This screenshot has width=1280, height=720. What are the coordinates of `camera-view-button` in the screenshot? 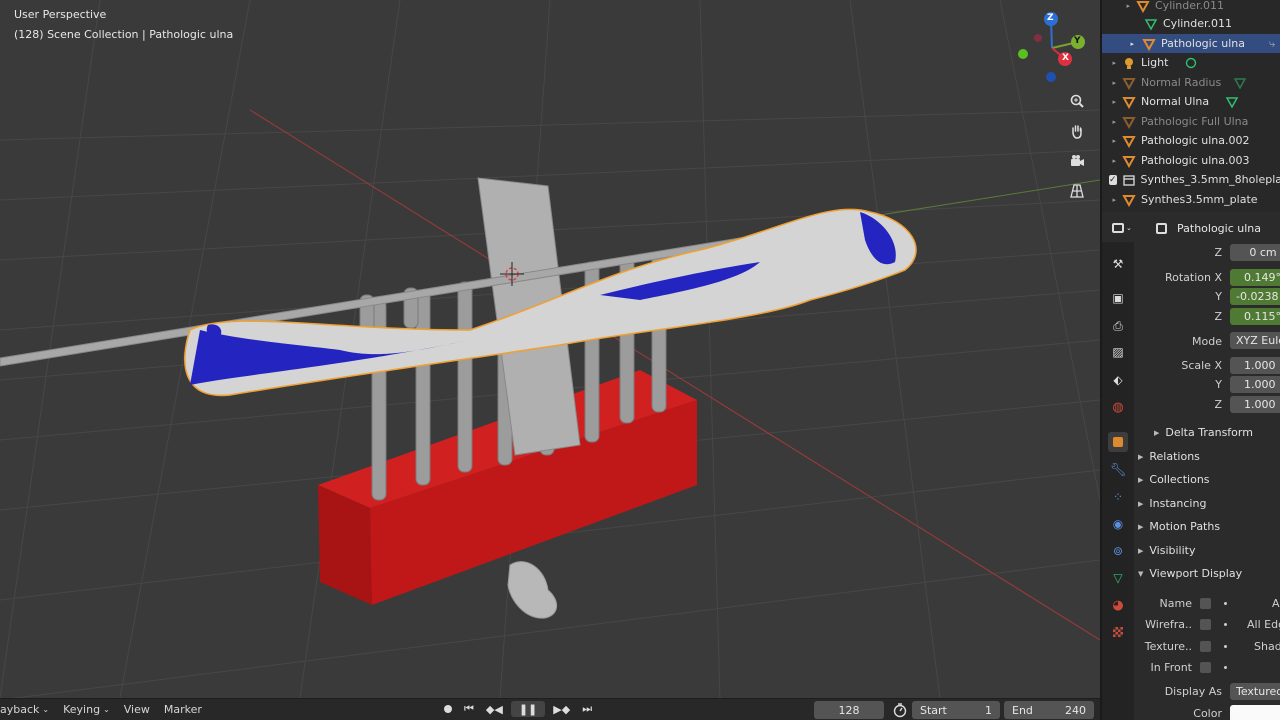 It's located at (1077, 161).